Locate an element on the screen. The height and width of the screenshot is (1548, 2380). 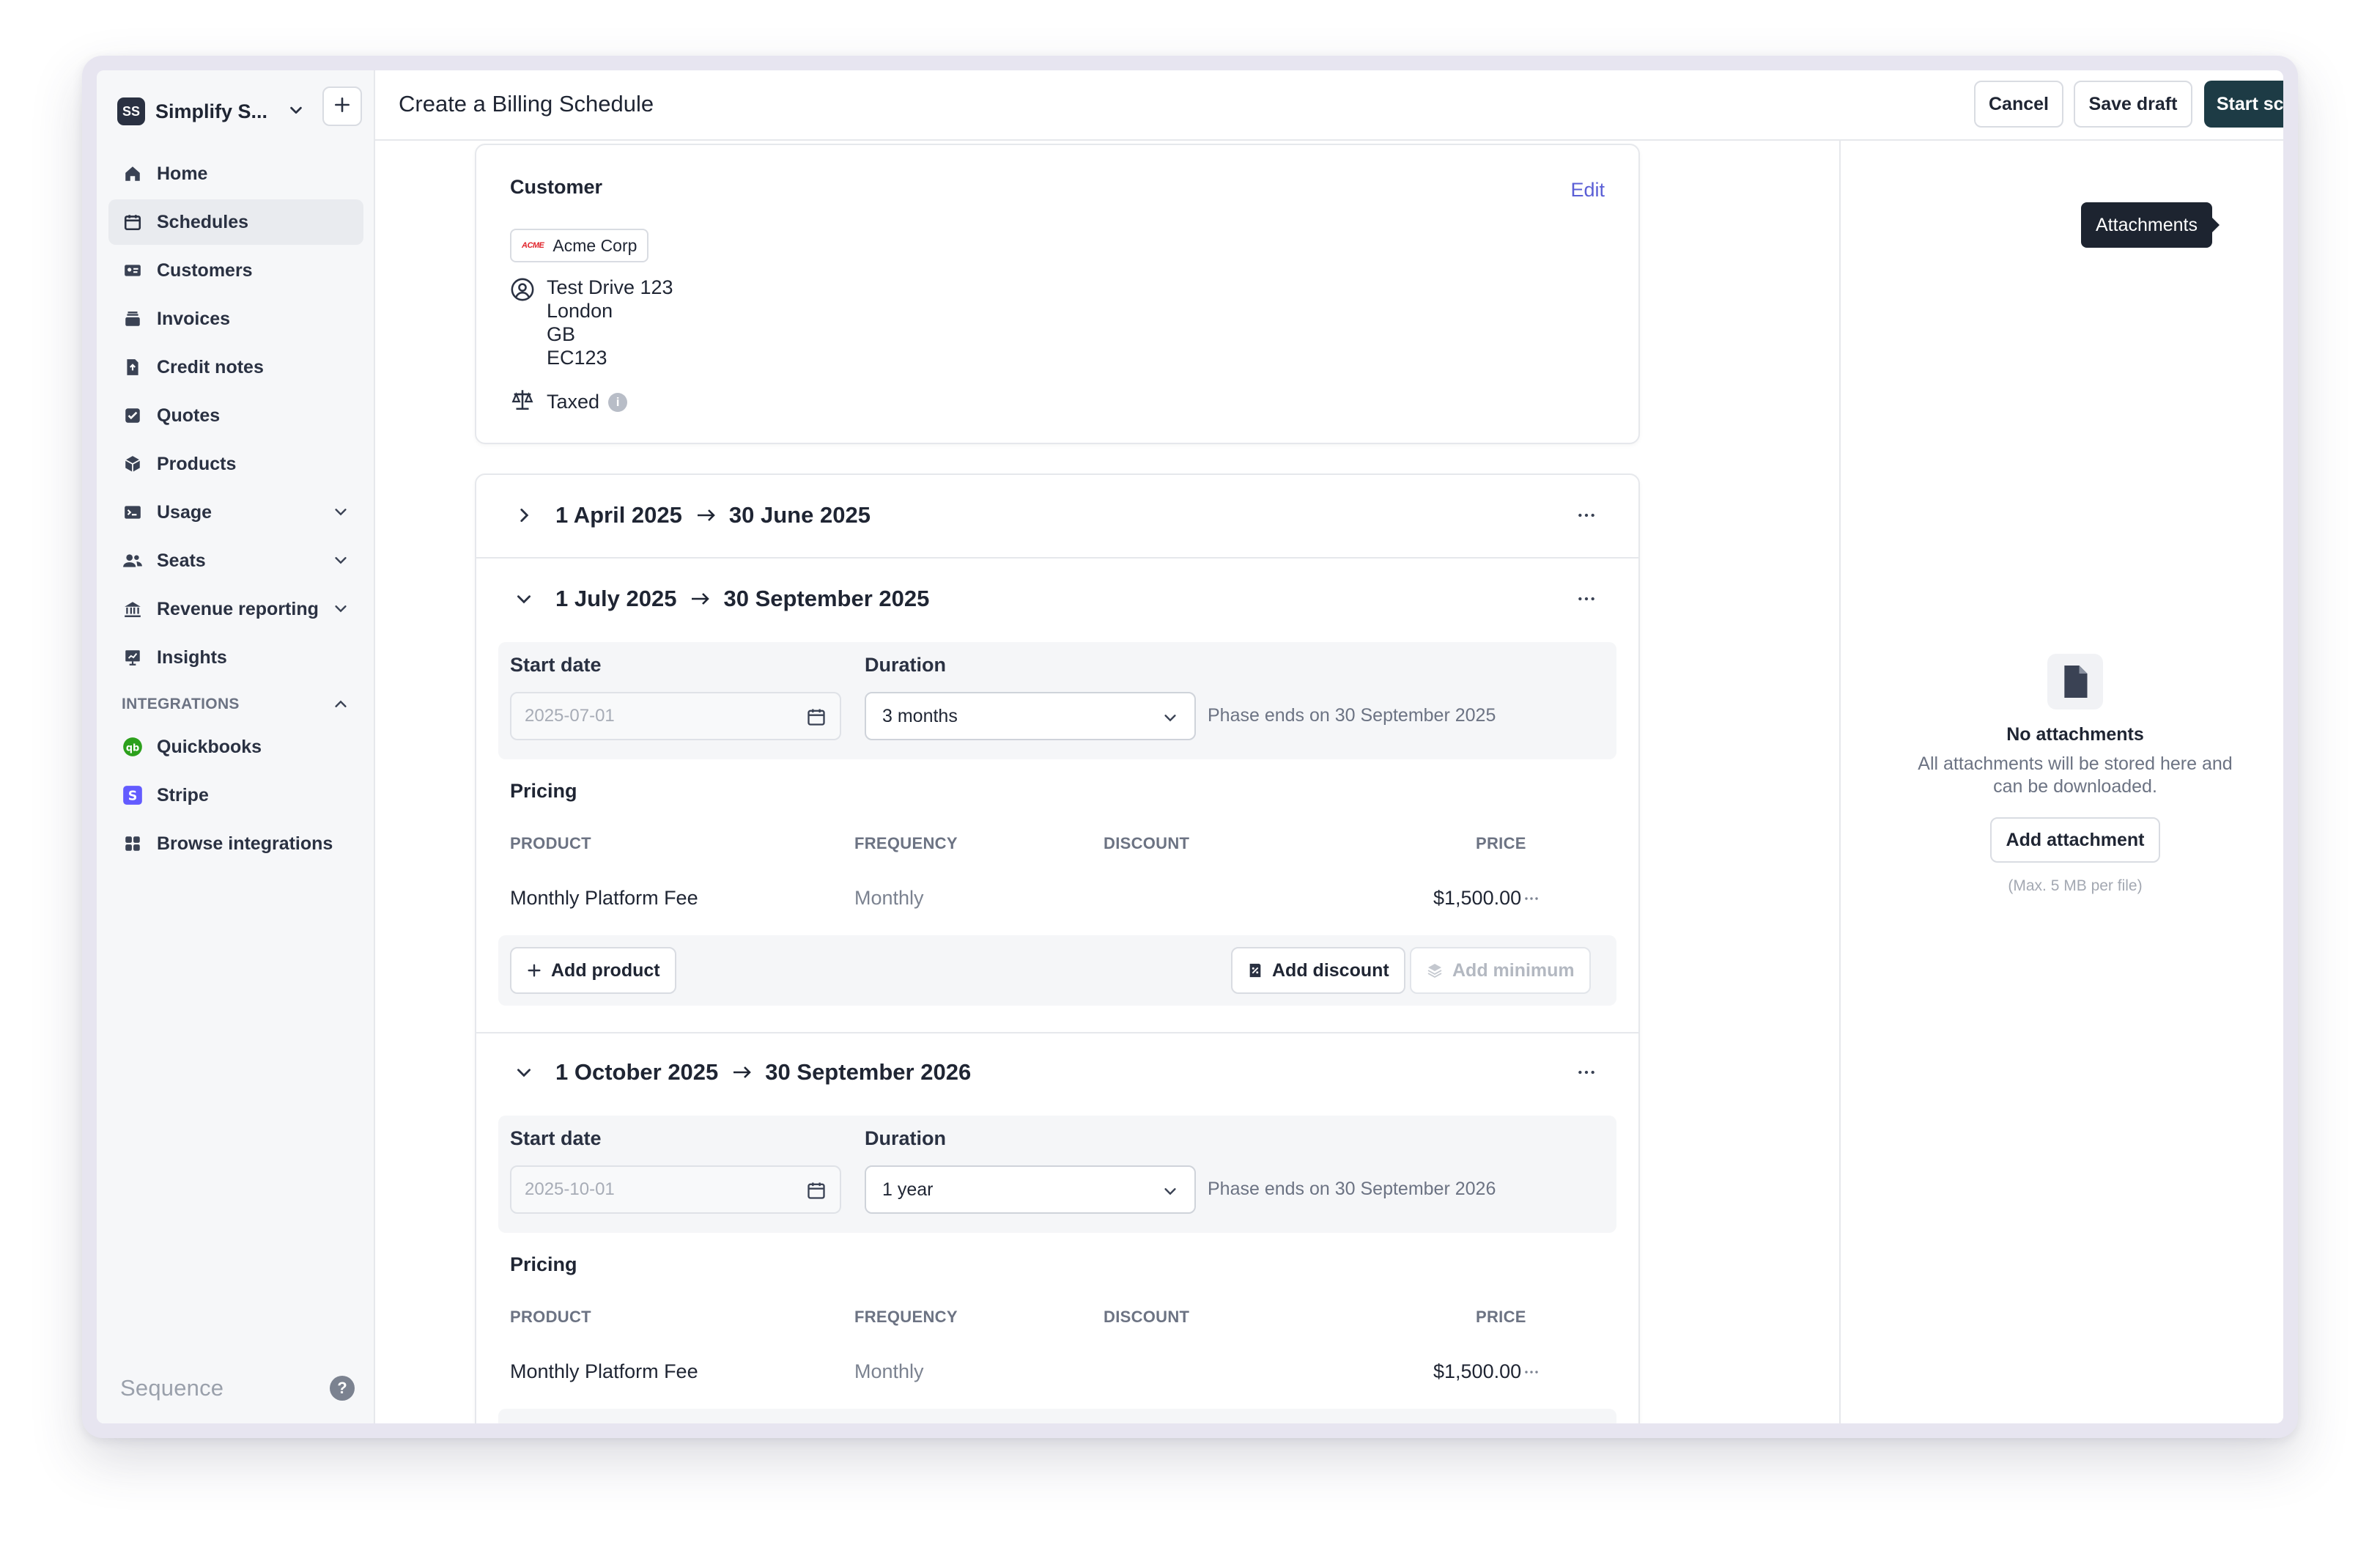
add-discount-label: Add discount is located at coordinates (1330, 970).